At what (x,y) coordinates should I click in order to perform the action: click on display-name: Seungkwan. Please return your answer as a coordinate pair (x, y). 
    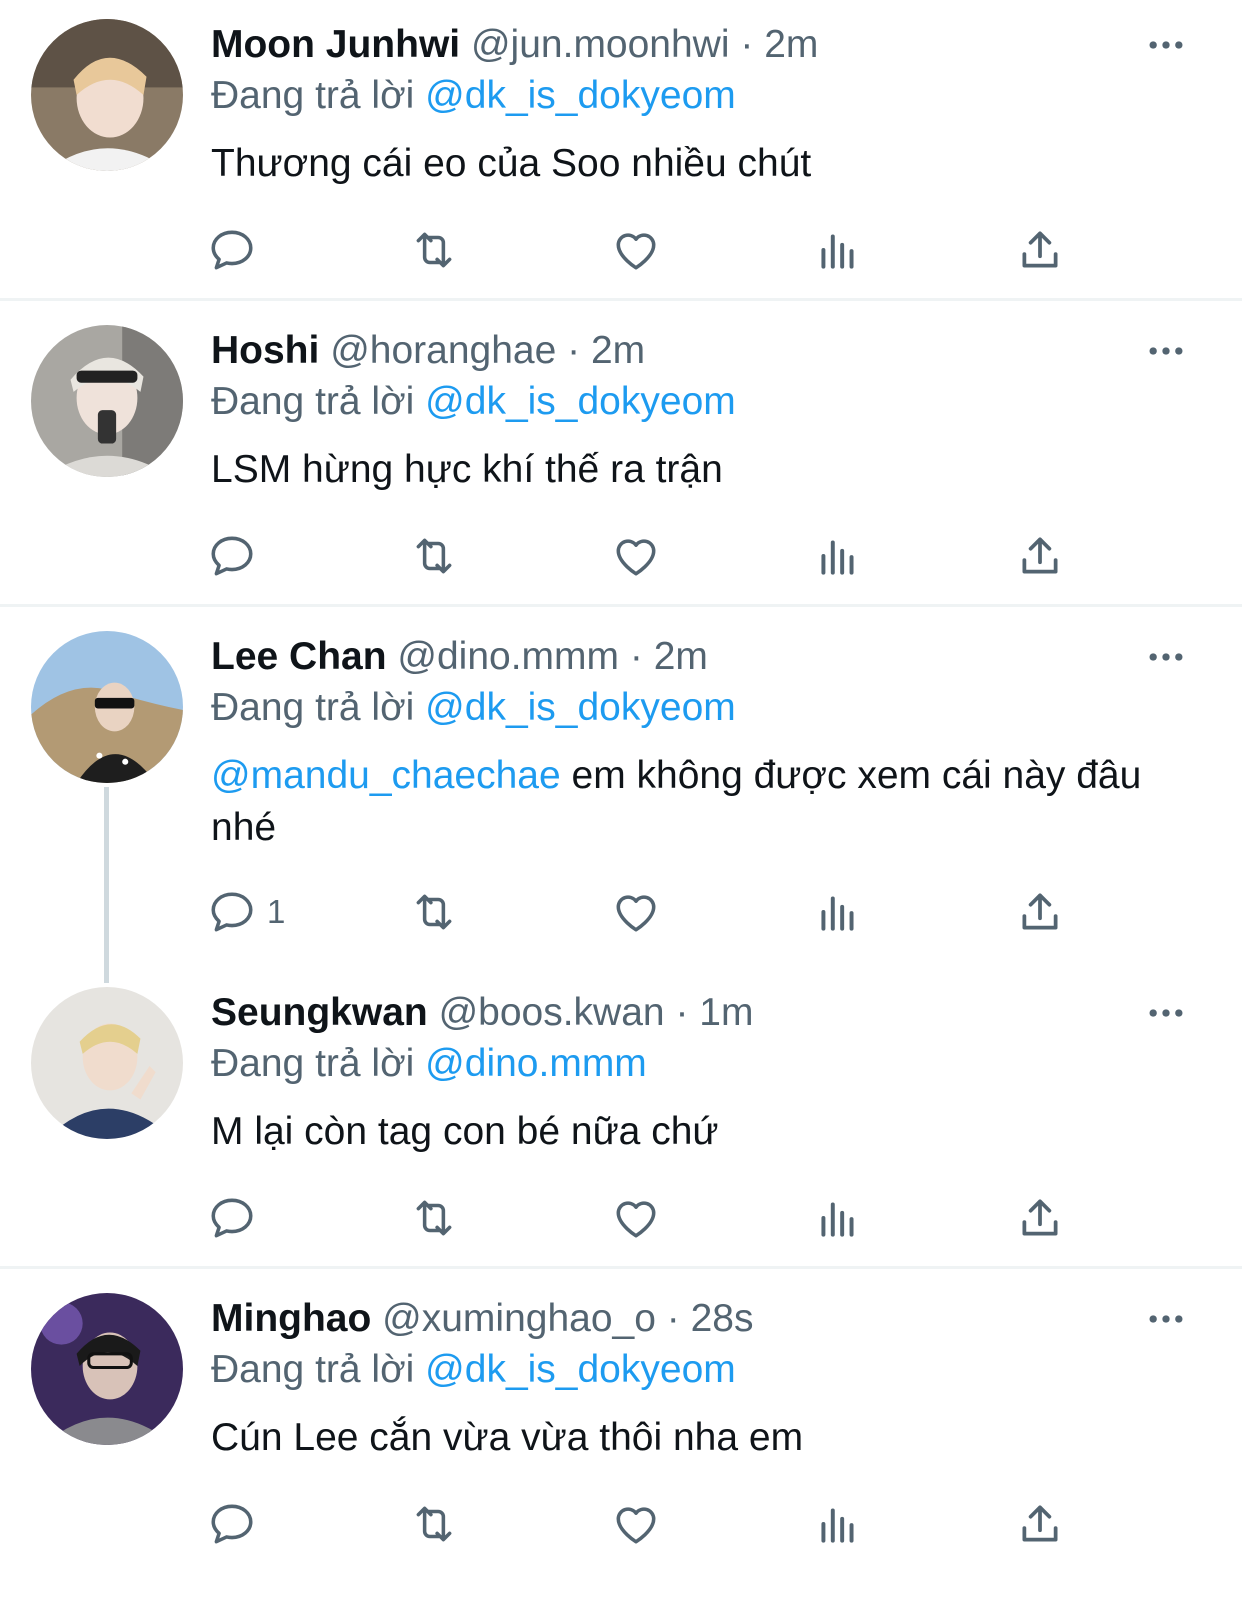
    Looking at the image, I should click on (319, 1012).